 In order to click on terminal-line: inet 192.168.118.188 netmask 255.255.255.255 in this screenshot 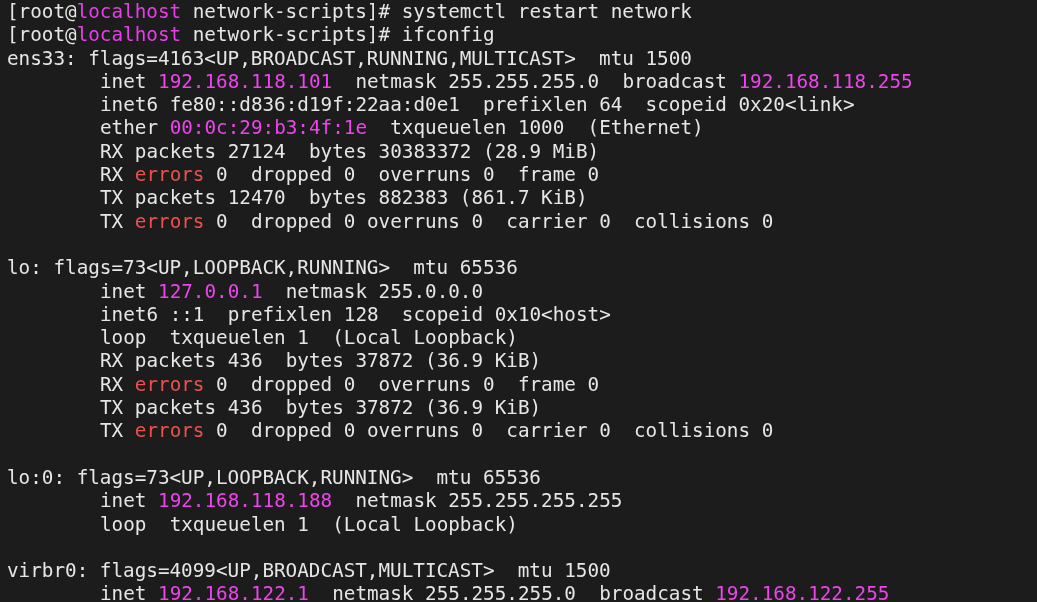, I will do `click(361, 501)`.